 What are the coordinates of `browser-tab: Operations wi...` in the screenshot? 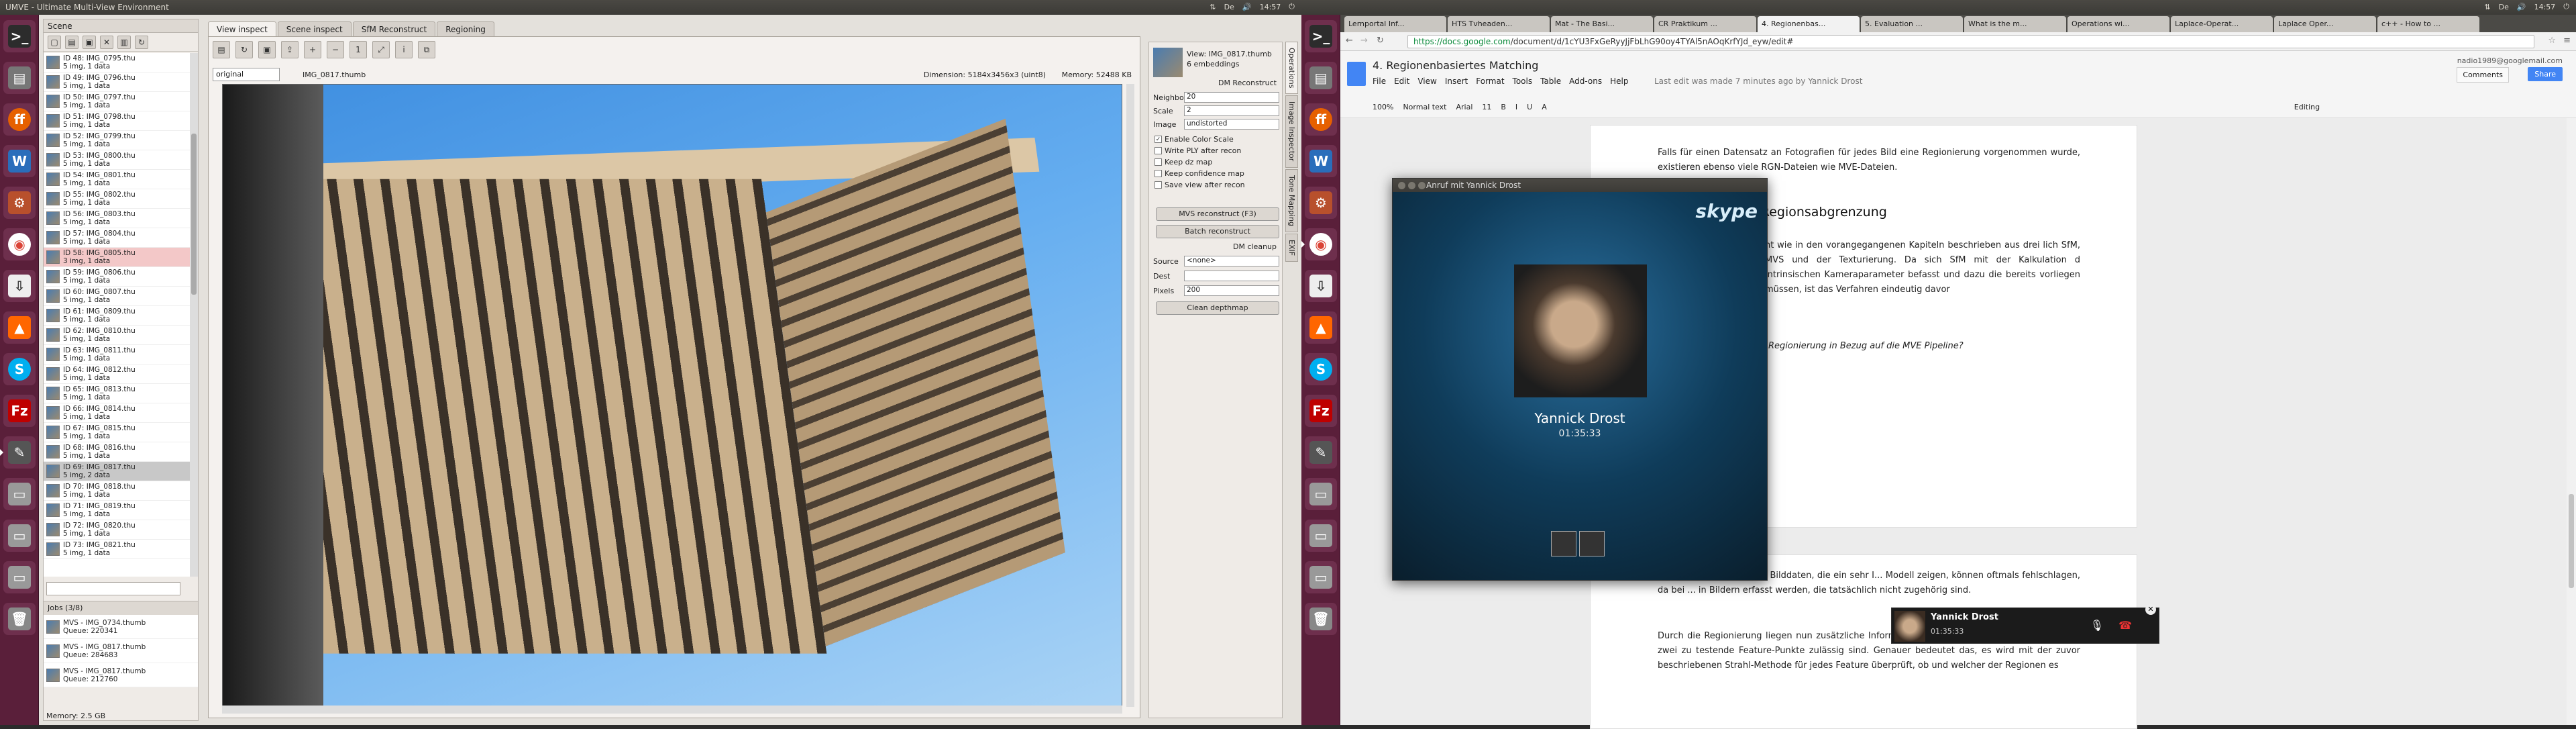 It's located at (2118, 24).